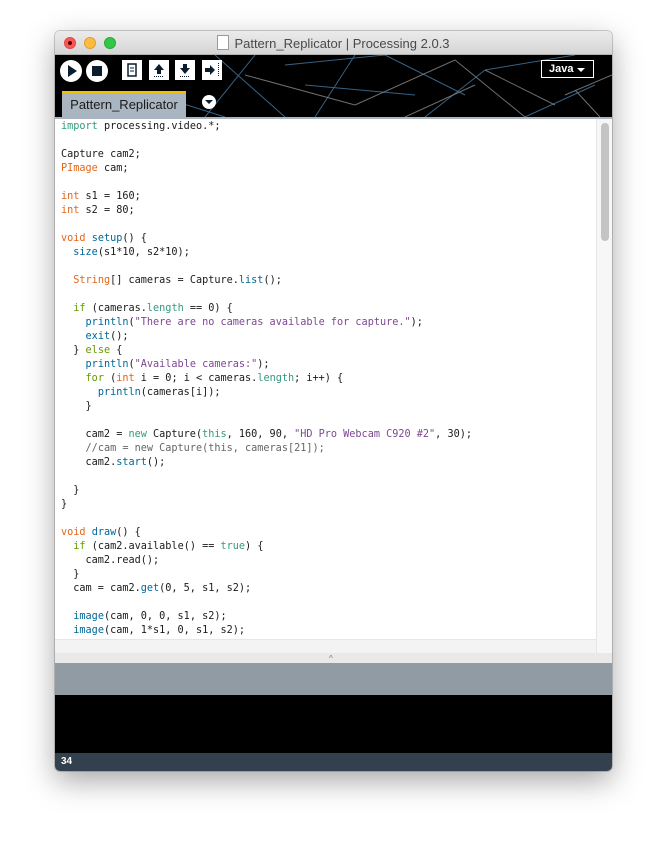 This screenshot has width=668, height=852. What do you see at coordinates (333, 762) in the screenshot?
I see `status-bar: 34` at bounding box center [333, 762].